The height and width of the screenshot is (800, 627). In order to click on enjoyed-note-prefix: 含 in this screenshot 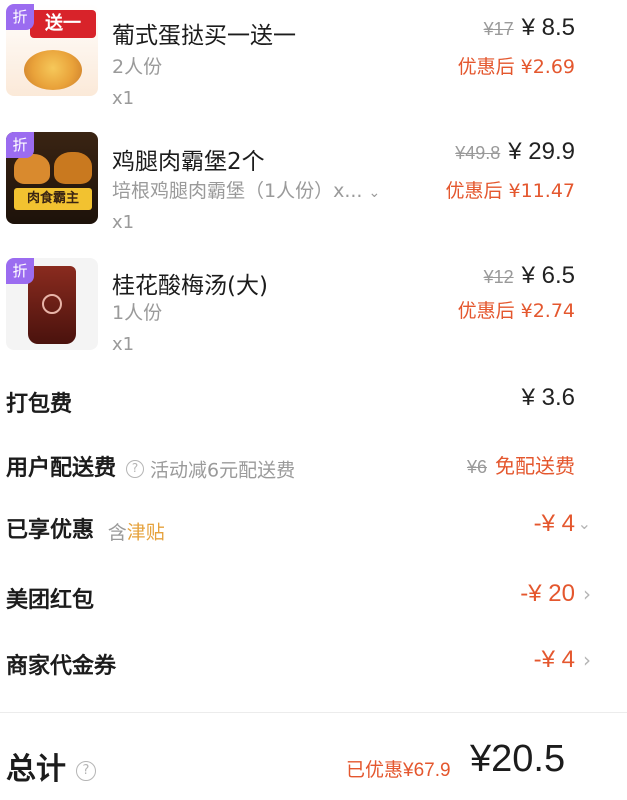, I will do `click(117, 532)`.